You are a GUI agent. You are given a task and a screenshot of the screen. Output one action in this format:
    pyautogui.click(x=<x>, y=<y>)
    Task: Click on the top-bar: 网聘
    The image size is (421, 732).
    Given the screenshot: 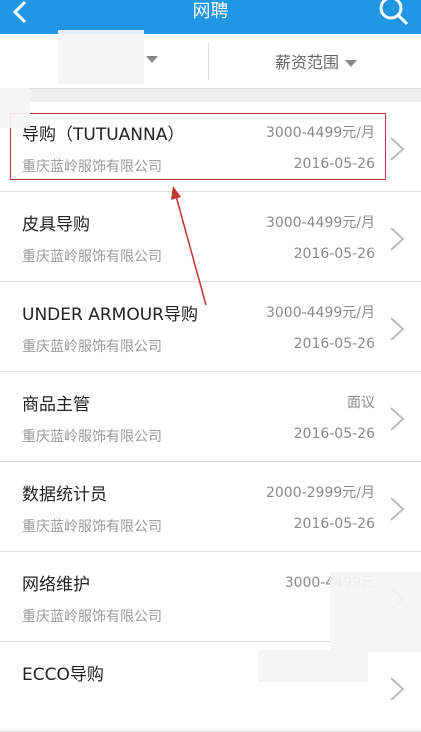 What is the action you would take?
    pyautogui.click(x=210, y=17)
    